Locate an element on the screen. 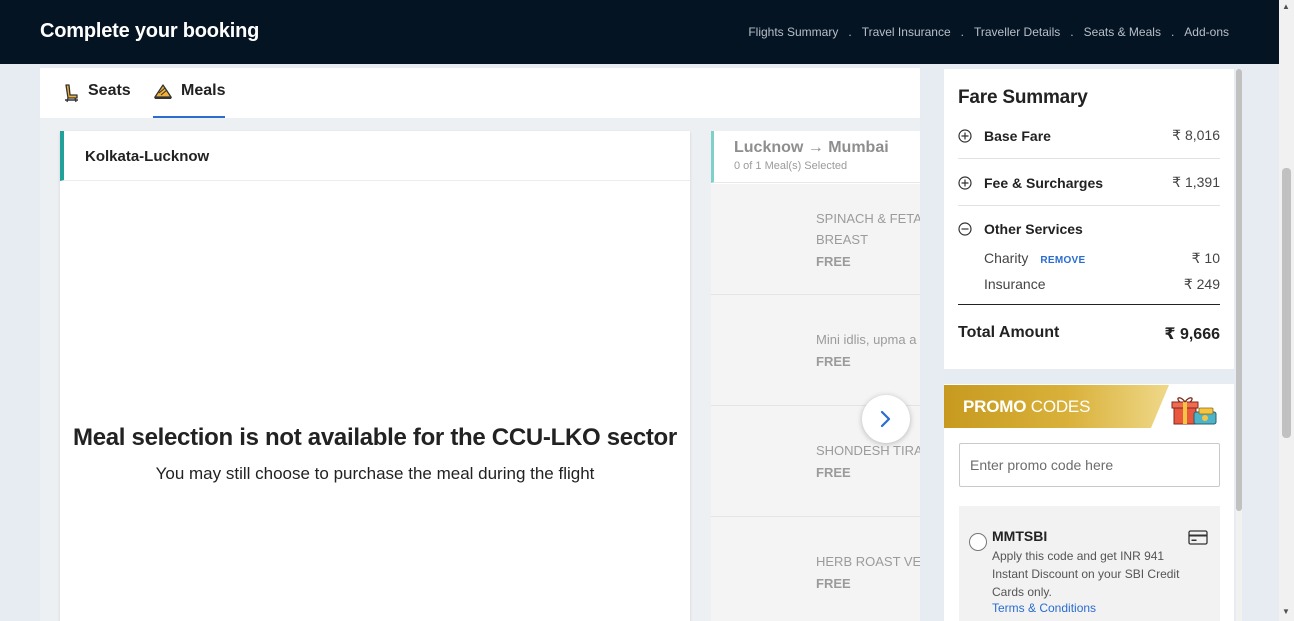 The image size is (1294, 621). tab-seats: Seats is located at coordinates (96, 100).